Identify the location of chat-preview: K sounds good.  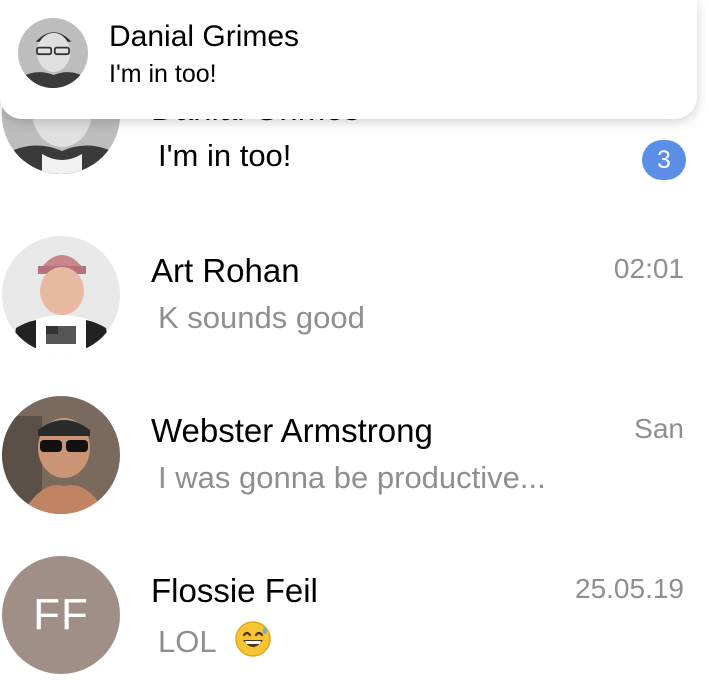
(261, 317).